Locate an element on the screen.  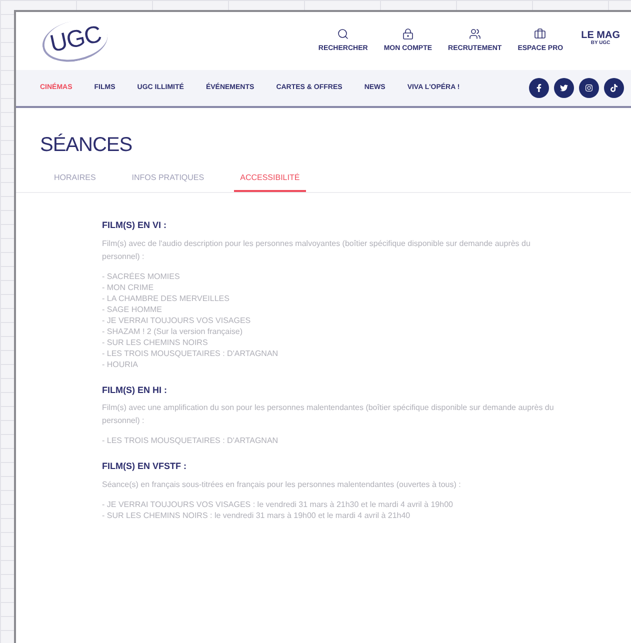
film-item: - SUR LES CHEMINS NOIRS : le vendredi 31 mars à 19h00 et le mardi 4 avril à 21h40 is located at coordinates (257, 515).